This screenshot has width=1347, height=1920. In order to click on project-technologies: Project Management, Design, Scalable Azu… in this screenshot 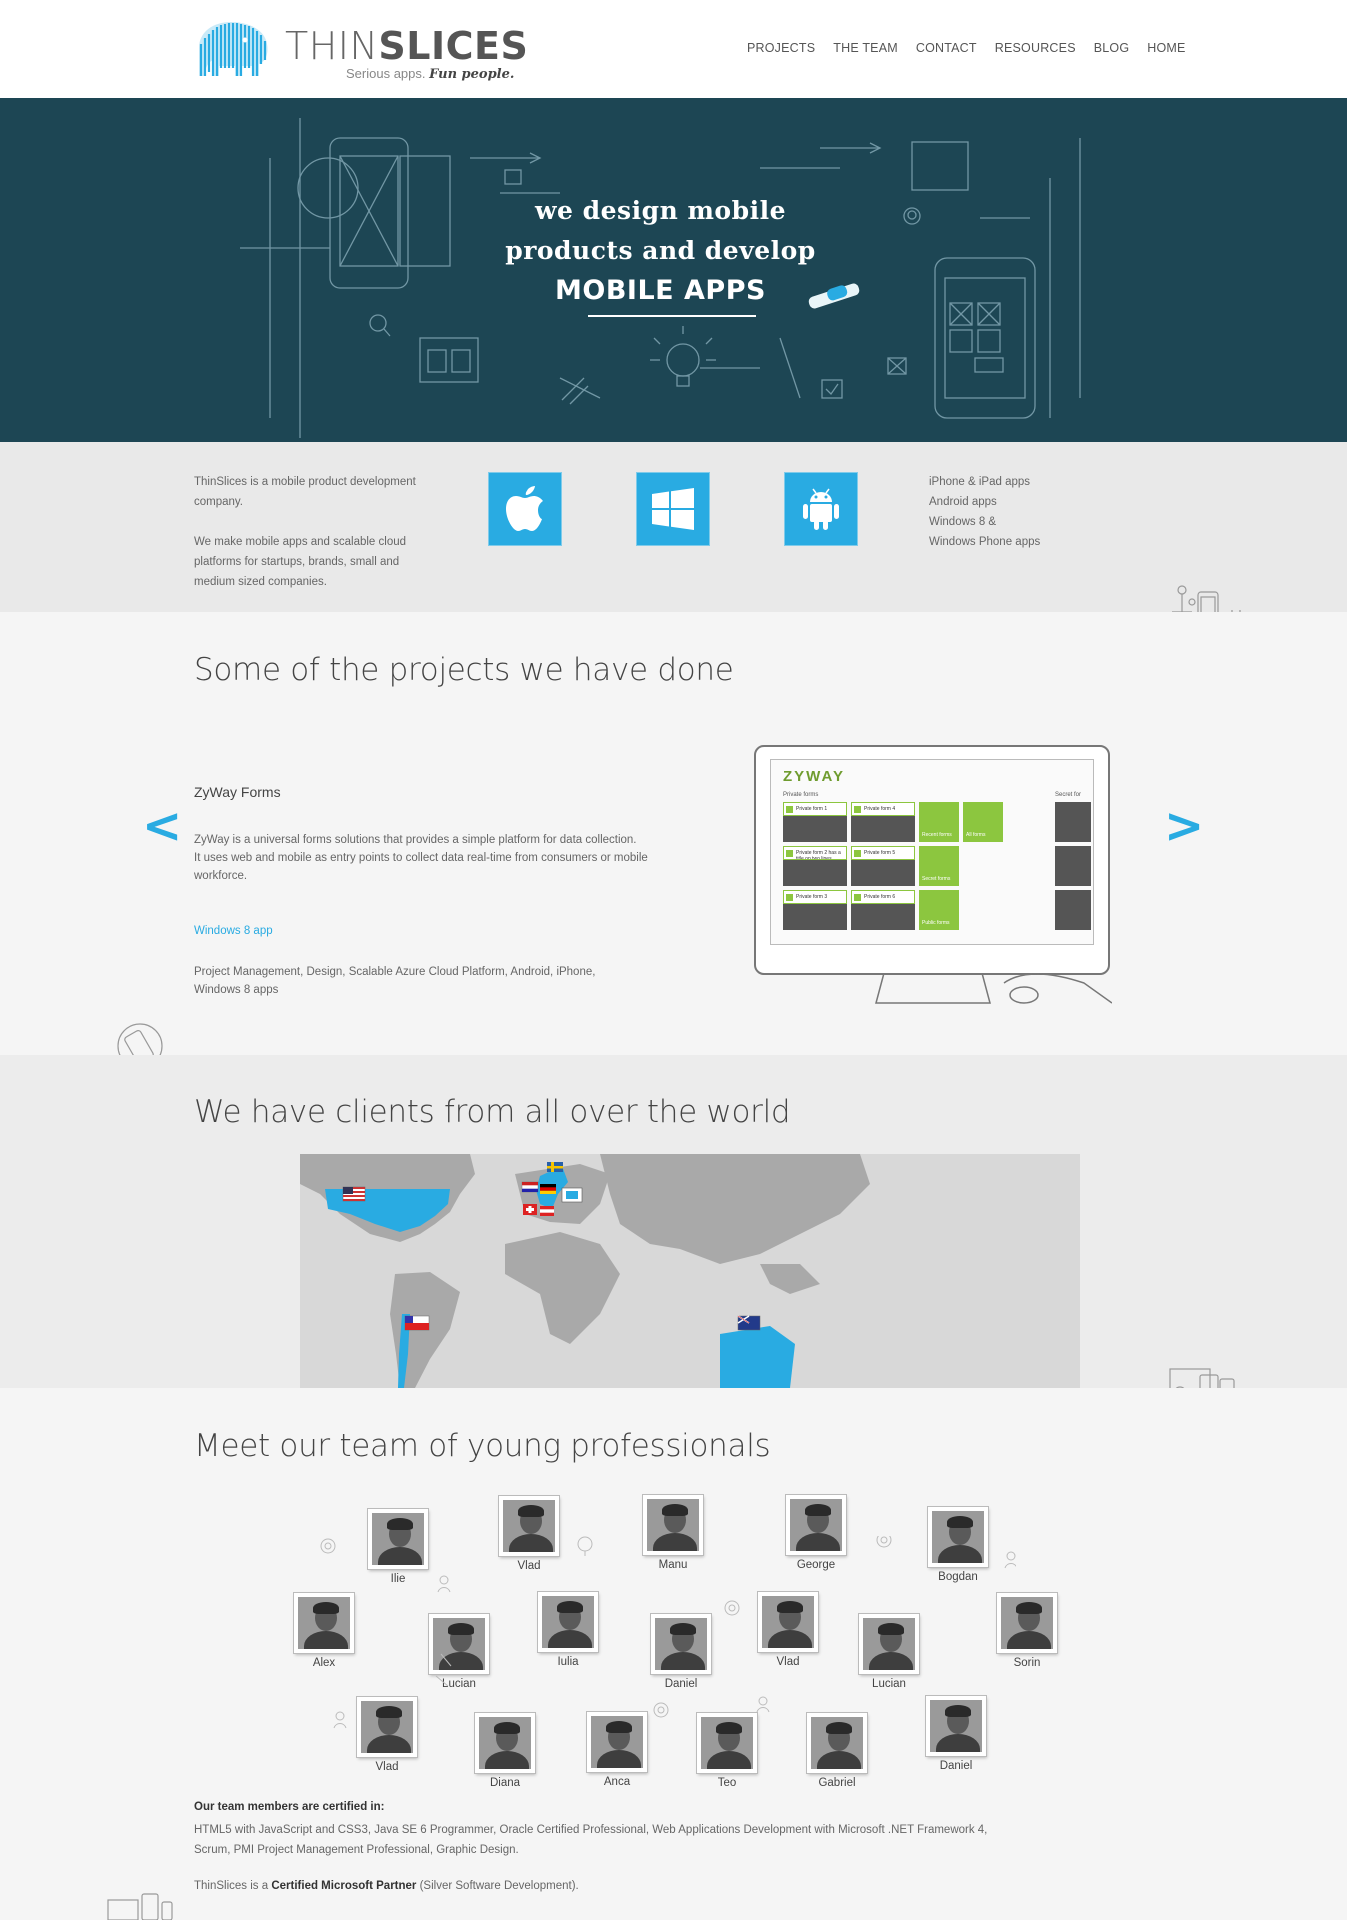, I will do `click(395, 981)`.